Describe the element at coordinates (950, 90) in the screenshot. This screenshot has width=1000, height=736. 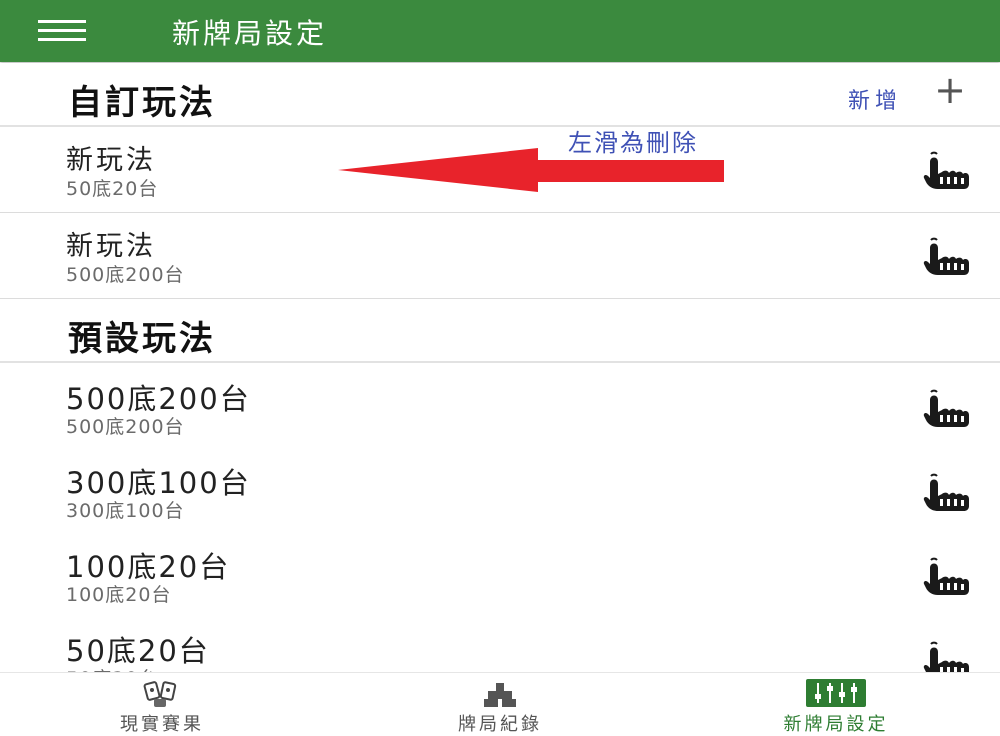
I see `plus-icon: +` at that location.